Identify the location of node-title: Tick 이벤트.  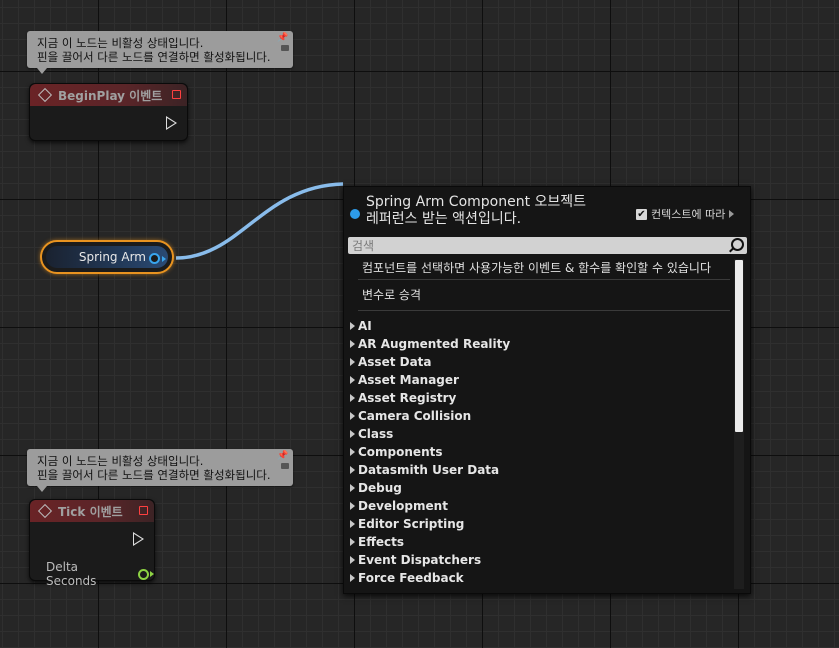
(90, 511).